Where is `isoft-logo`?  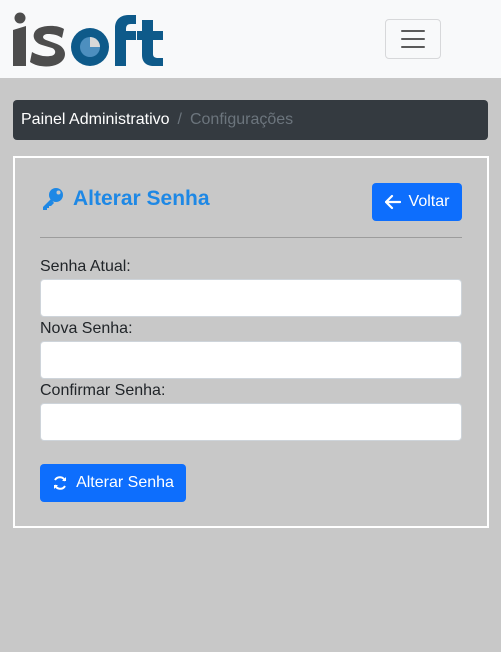
isoft-logo is located at coordinates (89, 40).